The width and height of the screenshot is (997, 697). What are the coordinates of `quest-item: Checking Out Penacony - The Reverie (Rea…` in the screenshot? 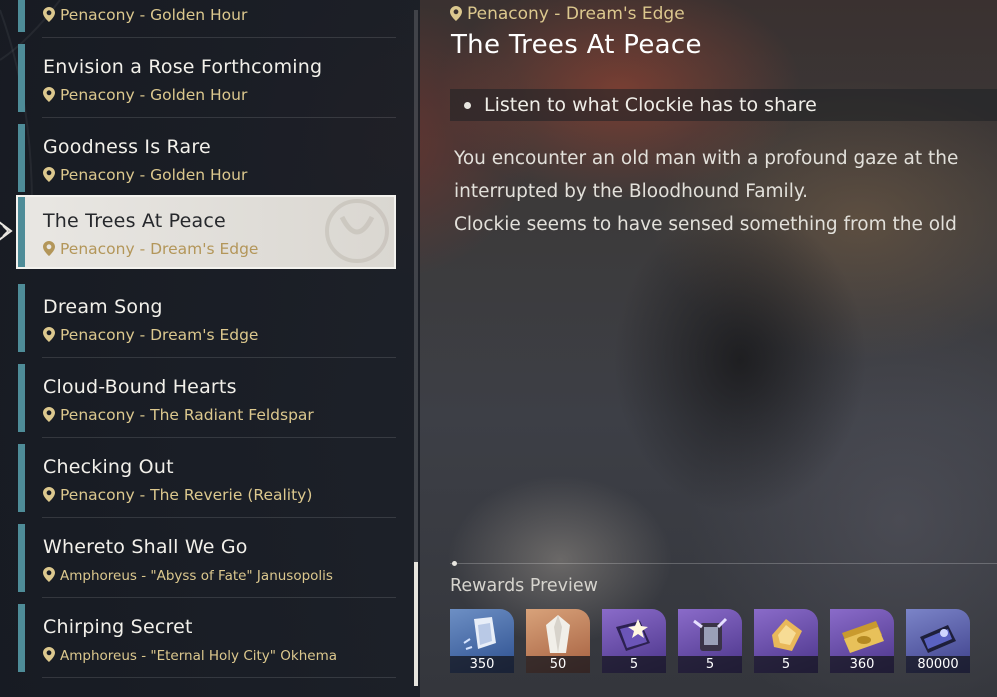 It's located at (207, 480).